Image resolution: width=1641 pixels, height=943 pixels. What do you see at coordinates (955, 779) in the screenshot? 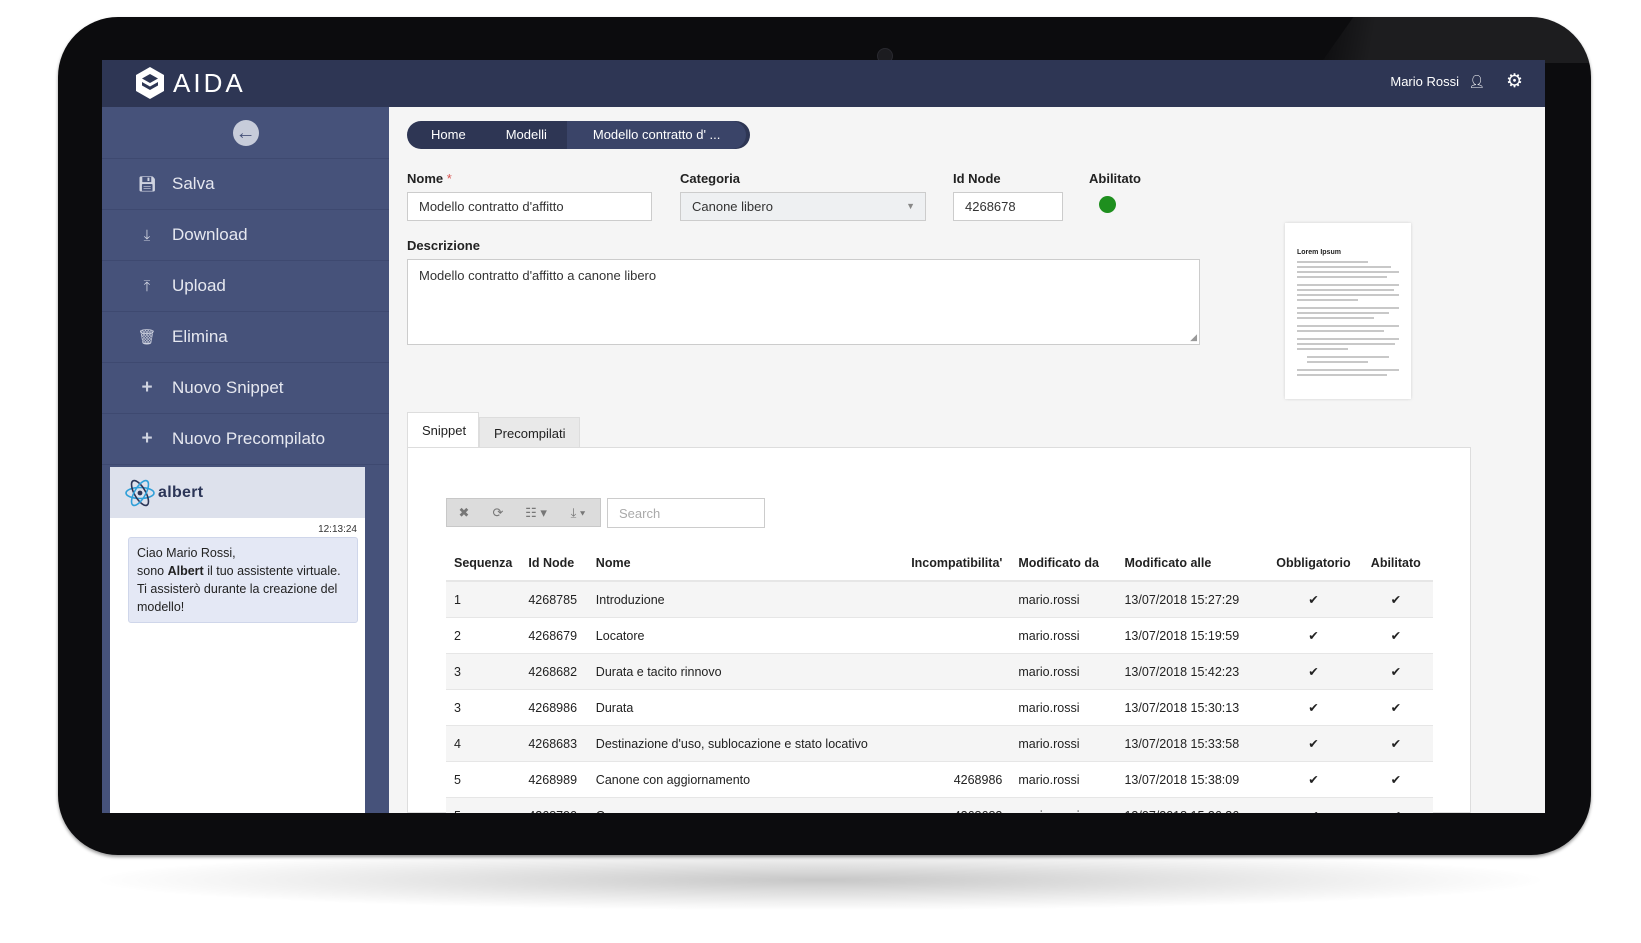
I see `cell-incomp: 4268986` at bounding box center [955, 779].